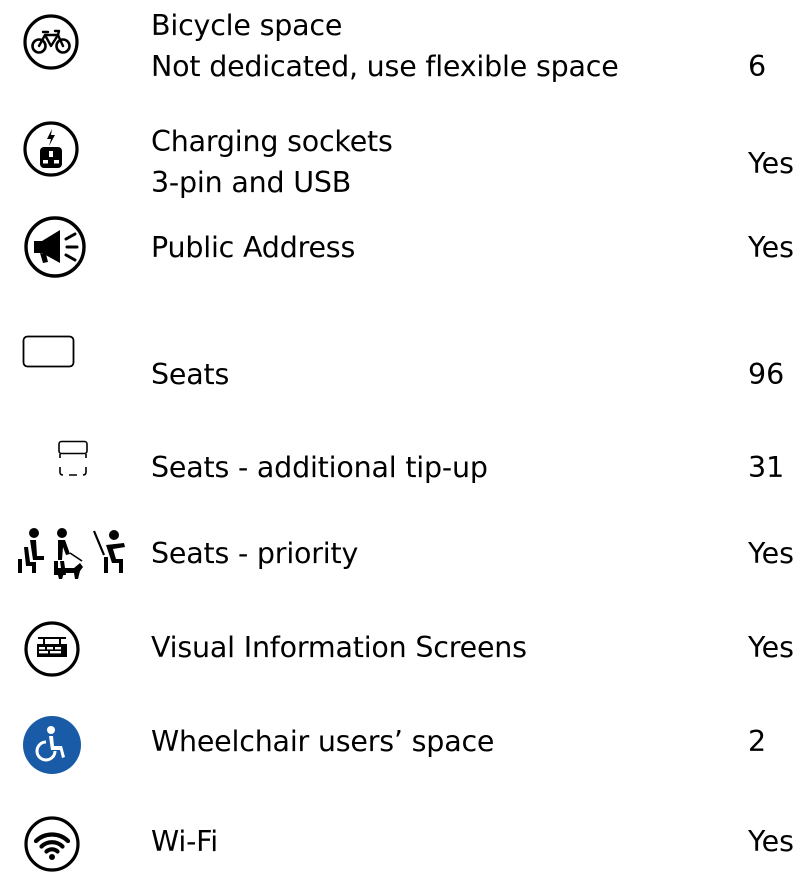 The width and height of the screenshot is (809, 895). I want to click on wheelchair-icon, so click(72, 745).